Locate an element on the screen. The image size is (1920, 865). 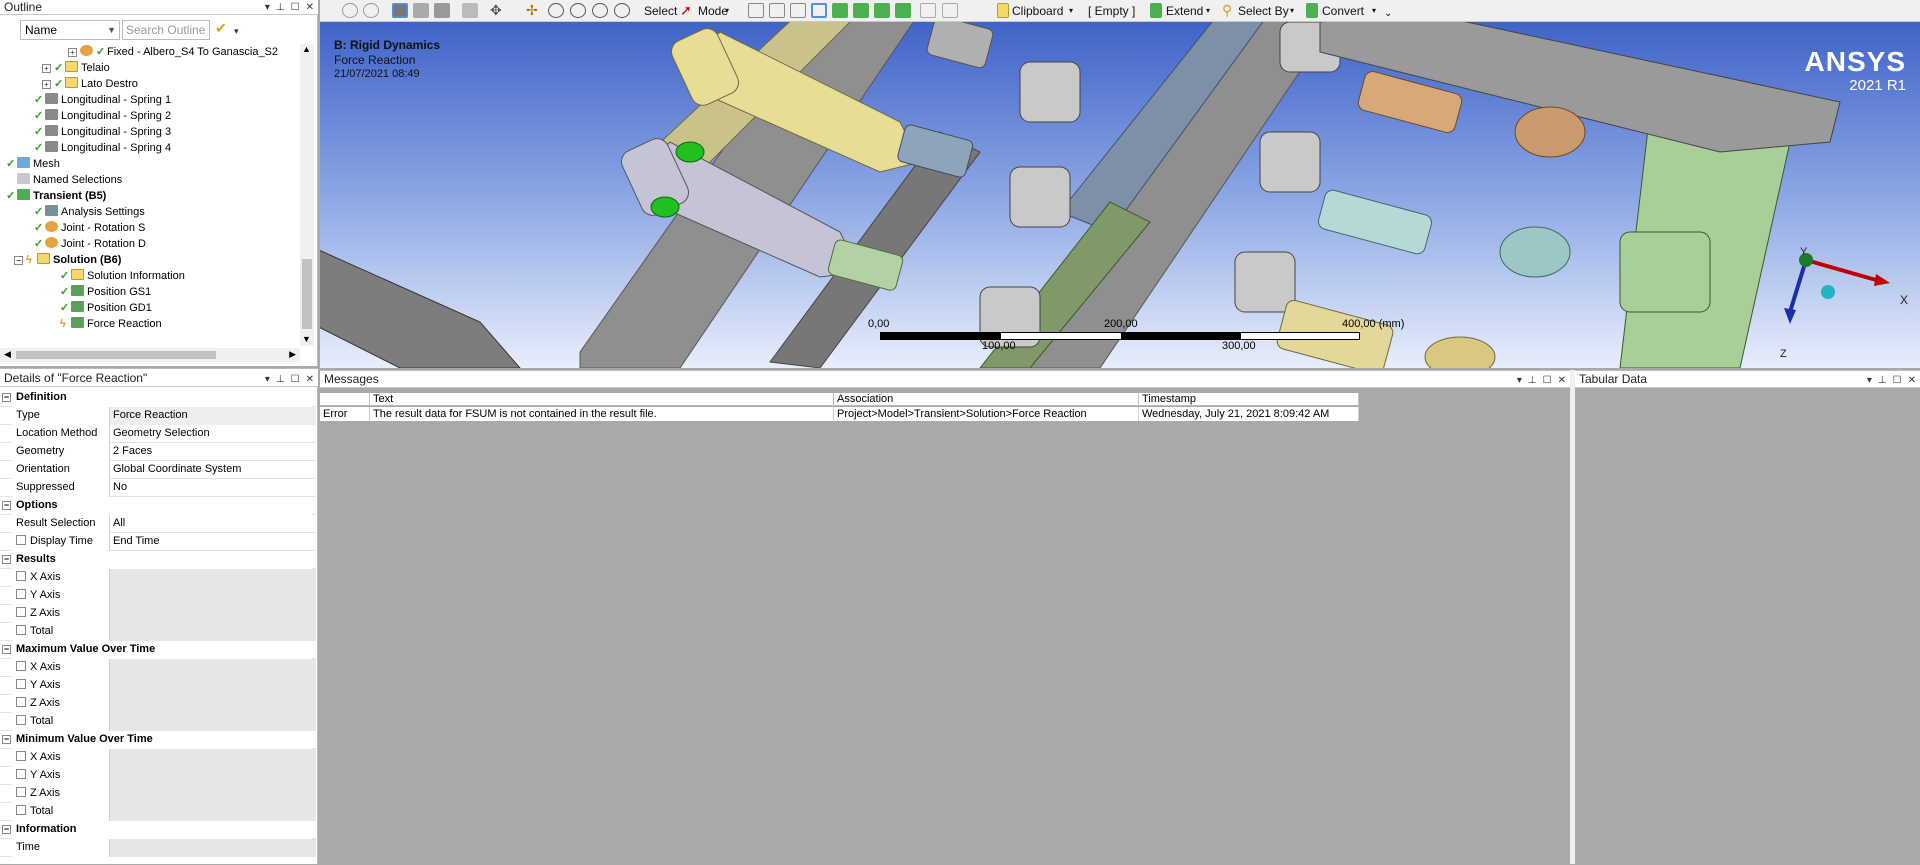
name-filter-dropdown: Name ▼ is located at coordinates (70, 30).